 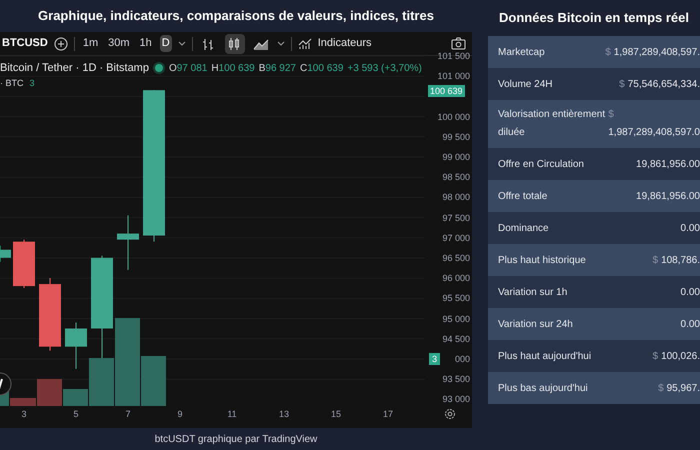 What do you see at coordinates (462, 359) in the screenshot?
I see `price-label: 000` at bounding box center [462, 359].